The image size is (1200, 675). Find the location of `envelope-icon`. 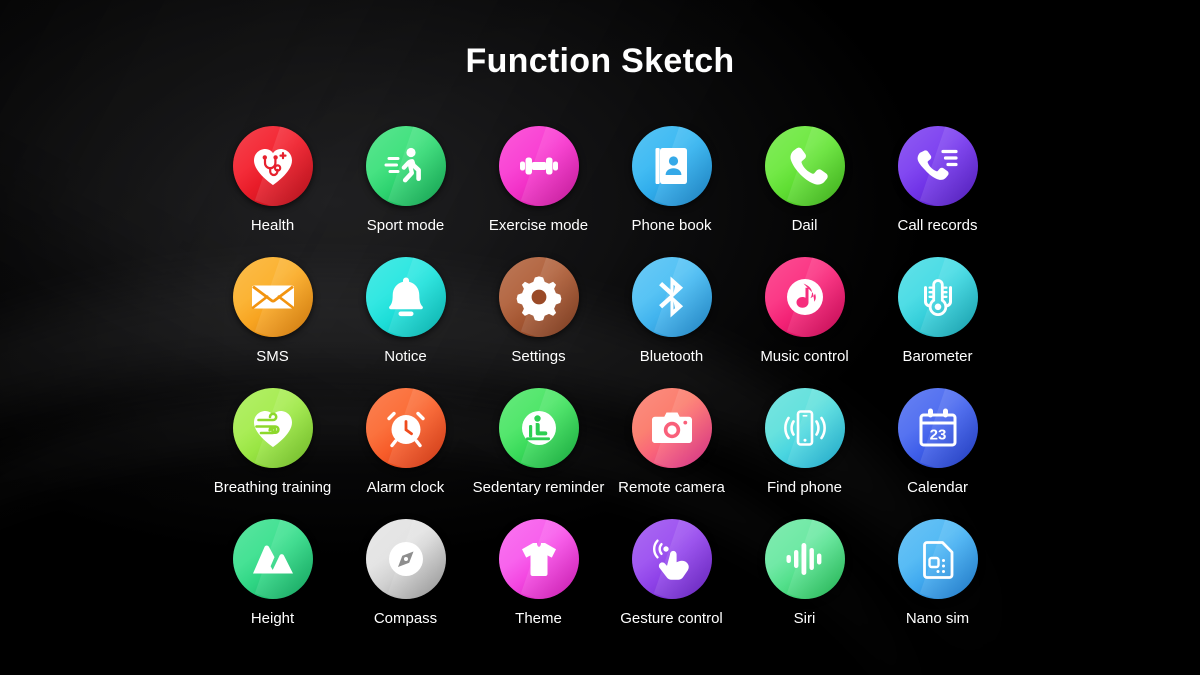

envelope-icon is located at coordinates (273, 297).